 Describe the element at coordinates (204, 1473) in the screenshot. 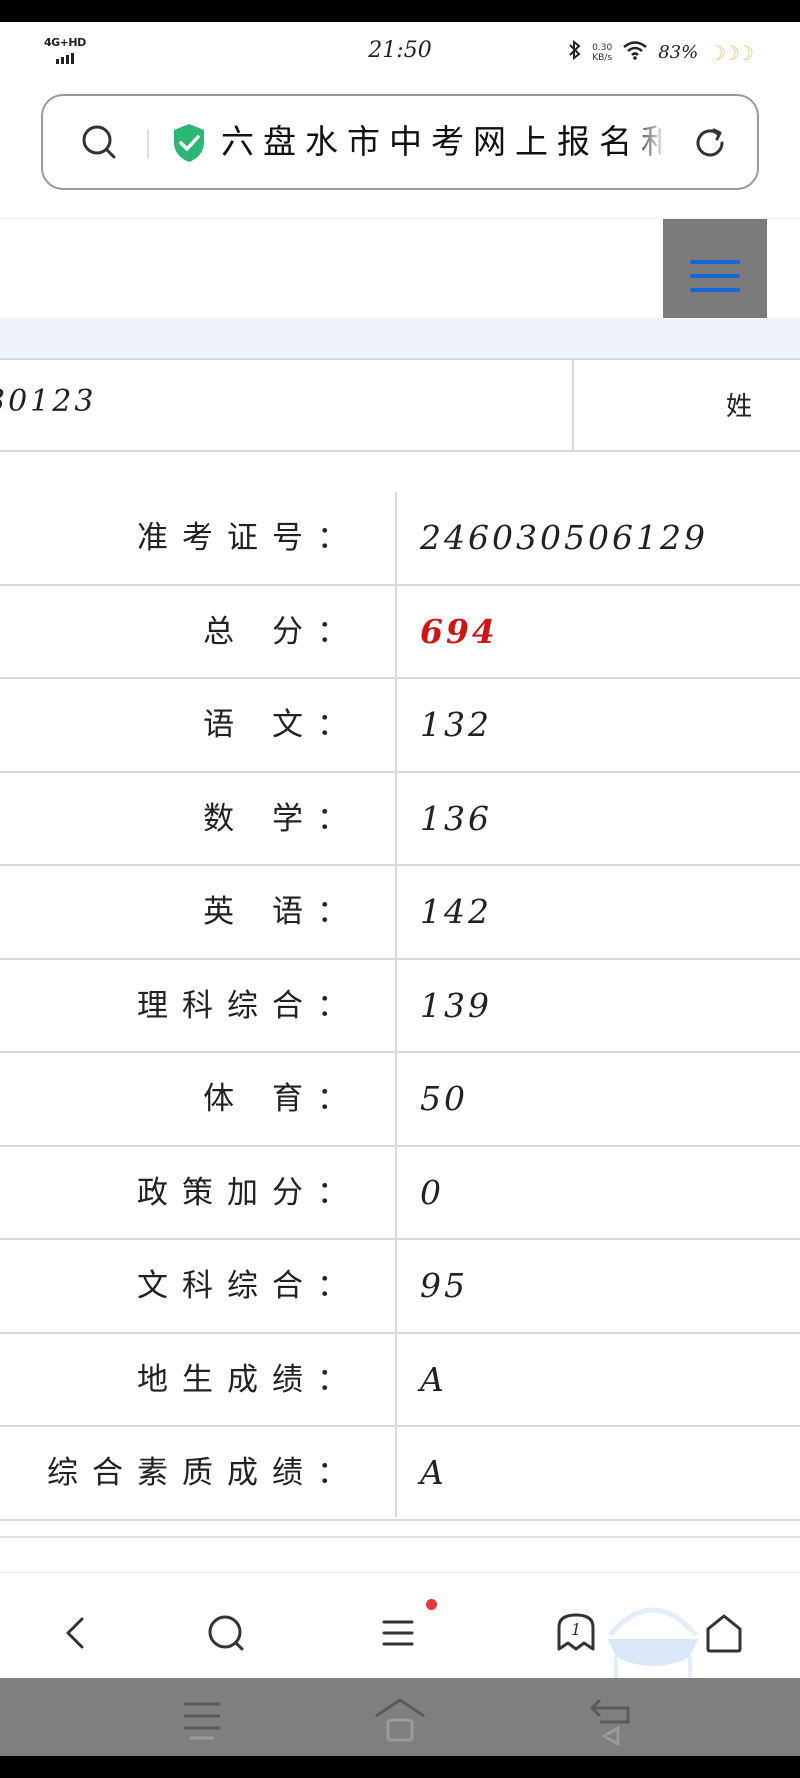

I see `score-label: 综合素质成绩：` at that location.